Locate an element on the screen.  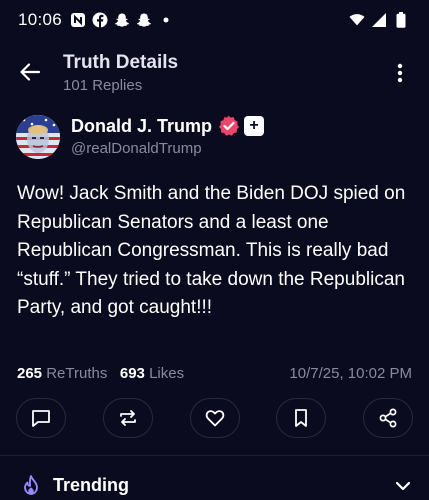
retruth-button is located at coordinates (127, 418).